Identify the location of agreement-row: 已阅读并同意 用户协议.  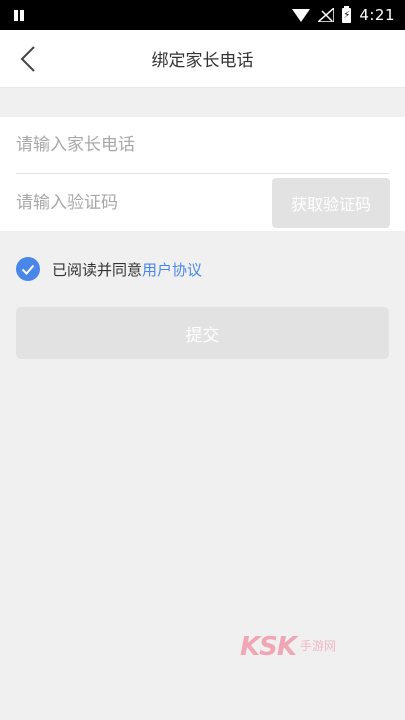
(202, 269).